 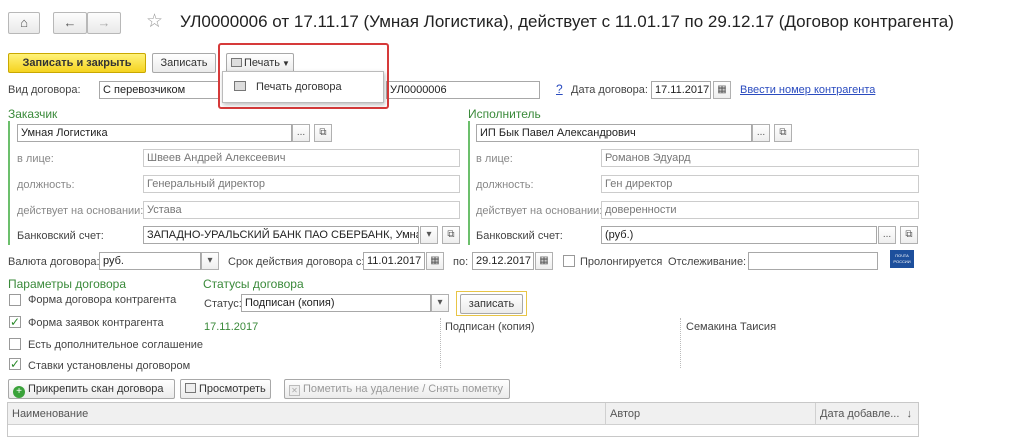 What do you see at coordinates (505, 185) in the screenshot?
I see `executor-position-label: должность:` at bounding box center [505, 185].